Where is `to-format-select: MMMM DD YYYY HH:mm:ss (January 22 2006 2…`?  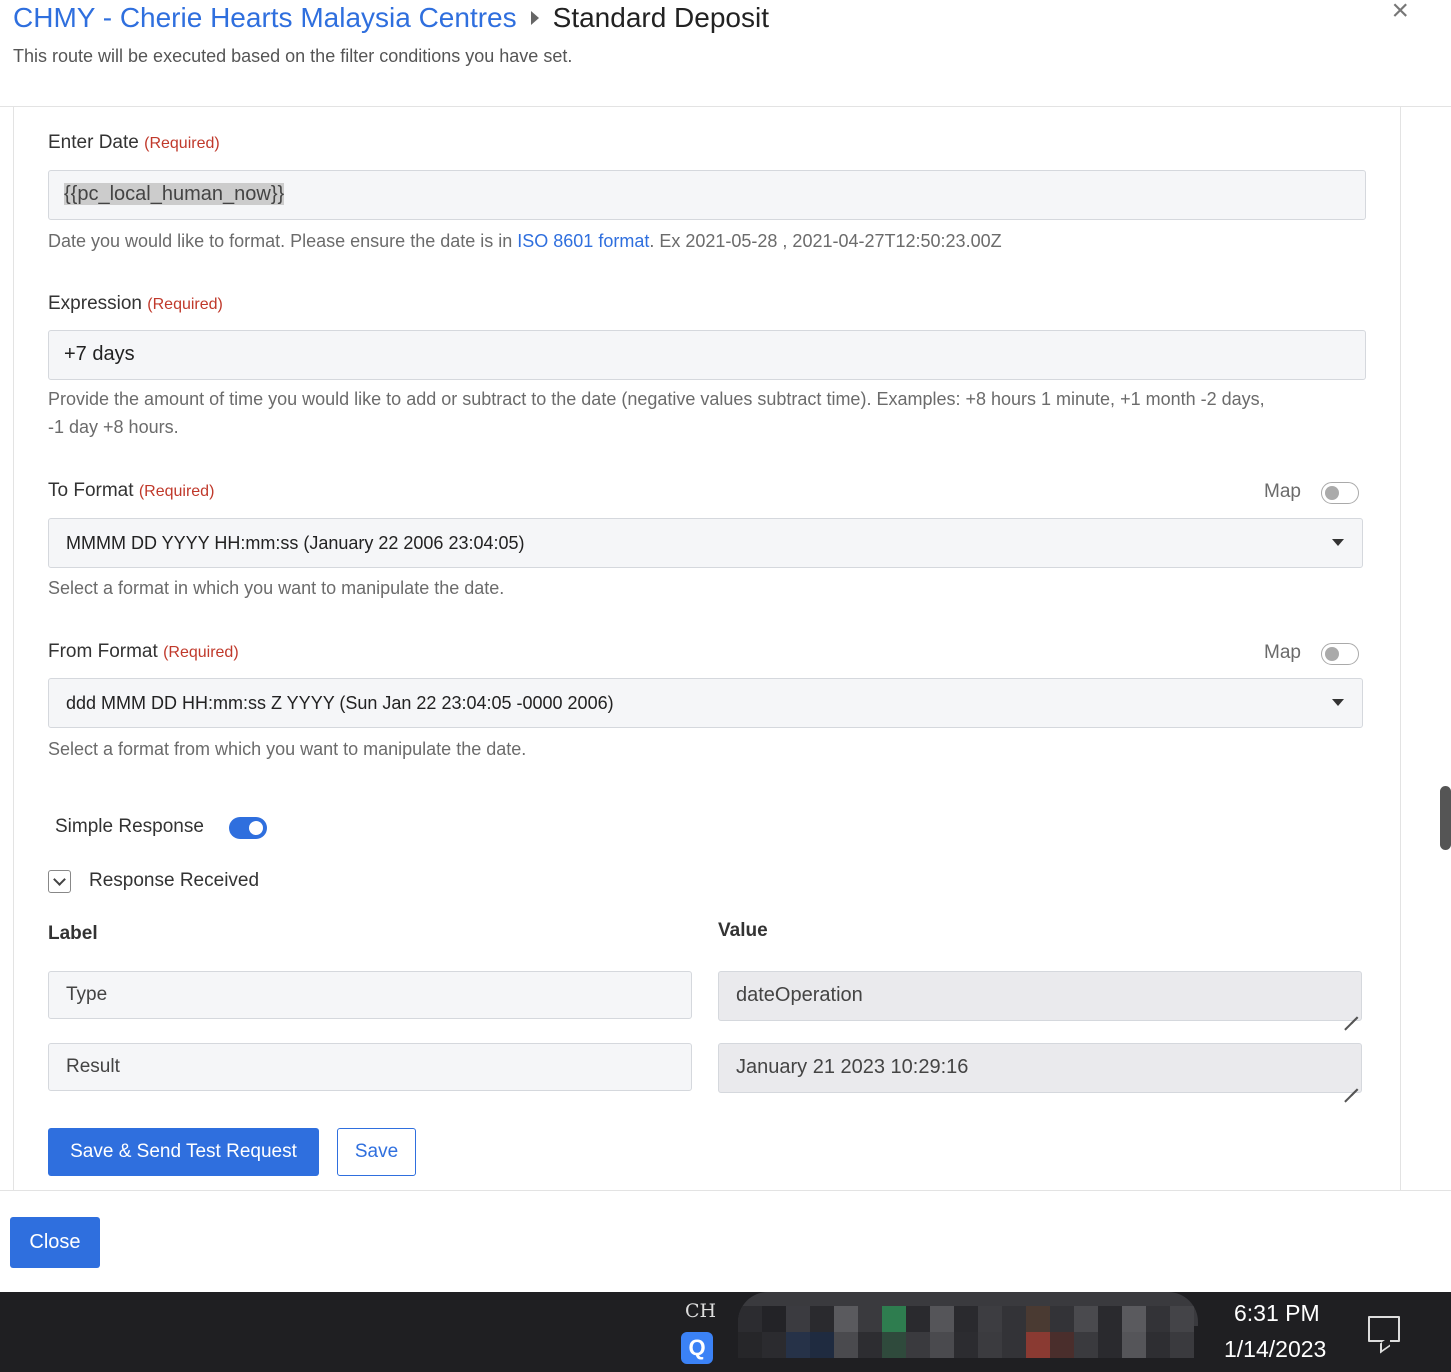 to-format-select: MMMM DD YYYY HH:mm:ss (January 22 2006 2… is located at coordinates (705, 543).